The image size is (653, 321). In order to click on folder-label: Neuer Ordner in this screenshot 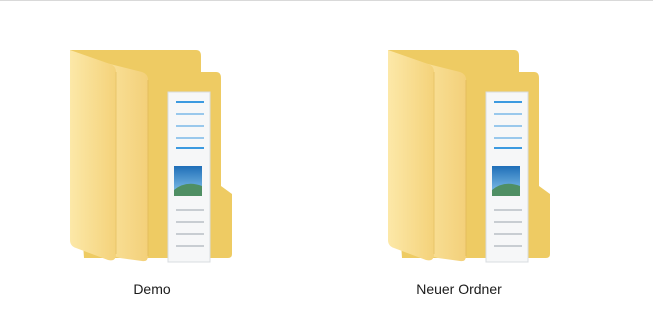, I will do `click(459, 289)`.